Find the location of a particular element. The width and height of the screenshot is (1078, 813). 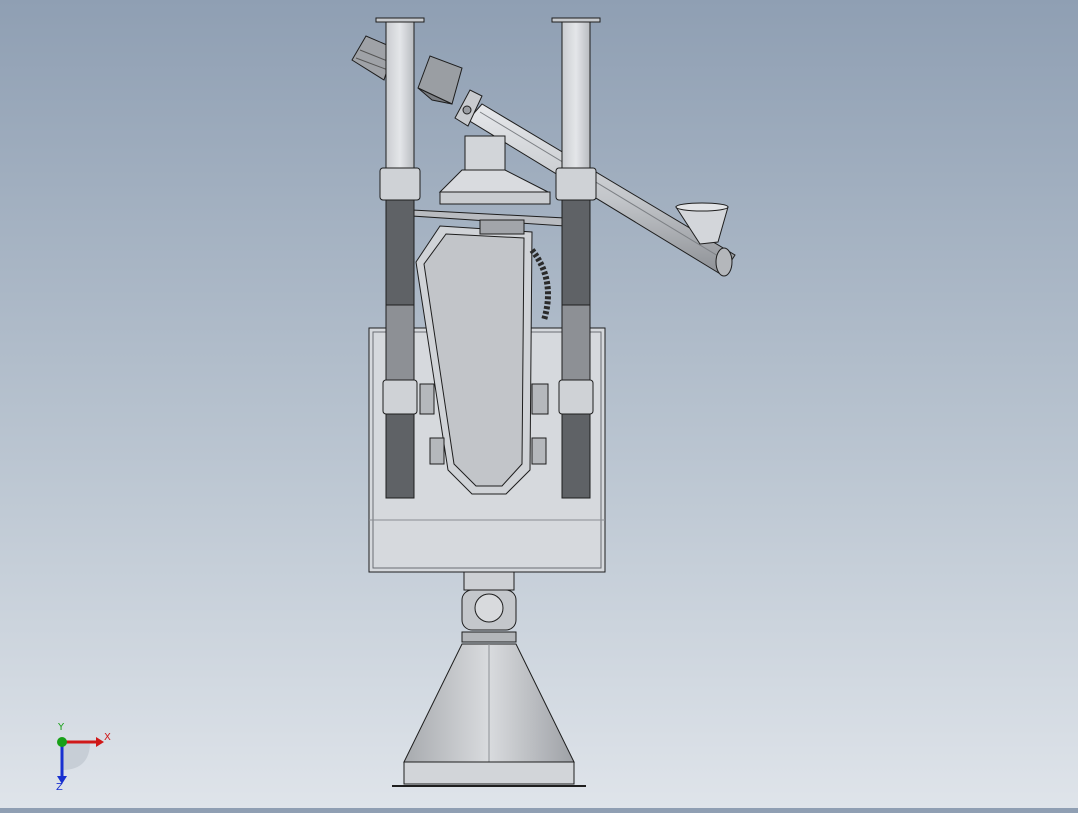

z-axis-label: Z is located at coordinates (59, 787).